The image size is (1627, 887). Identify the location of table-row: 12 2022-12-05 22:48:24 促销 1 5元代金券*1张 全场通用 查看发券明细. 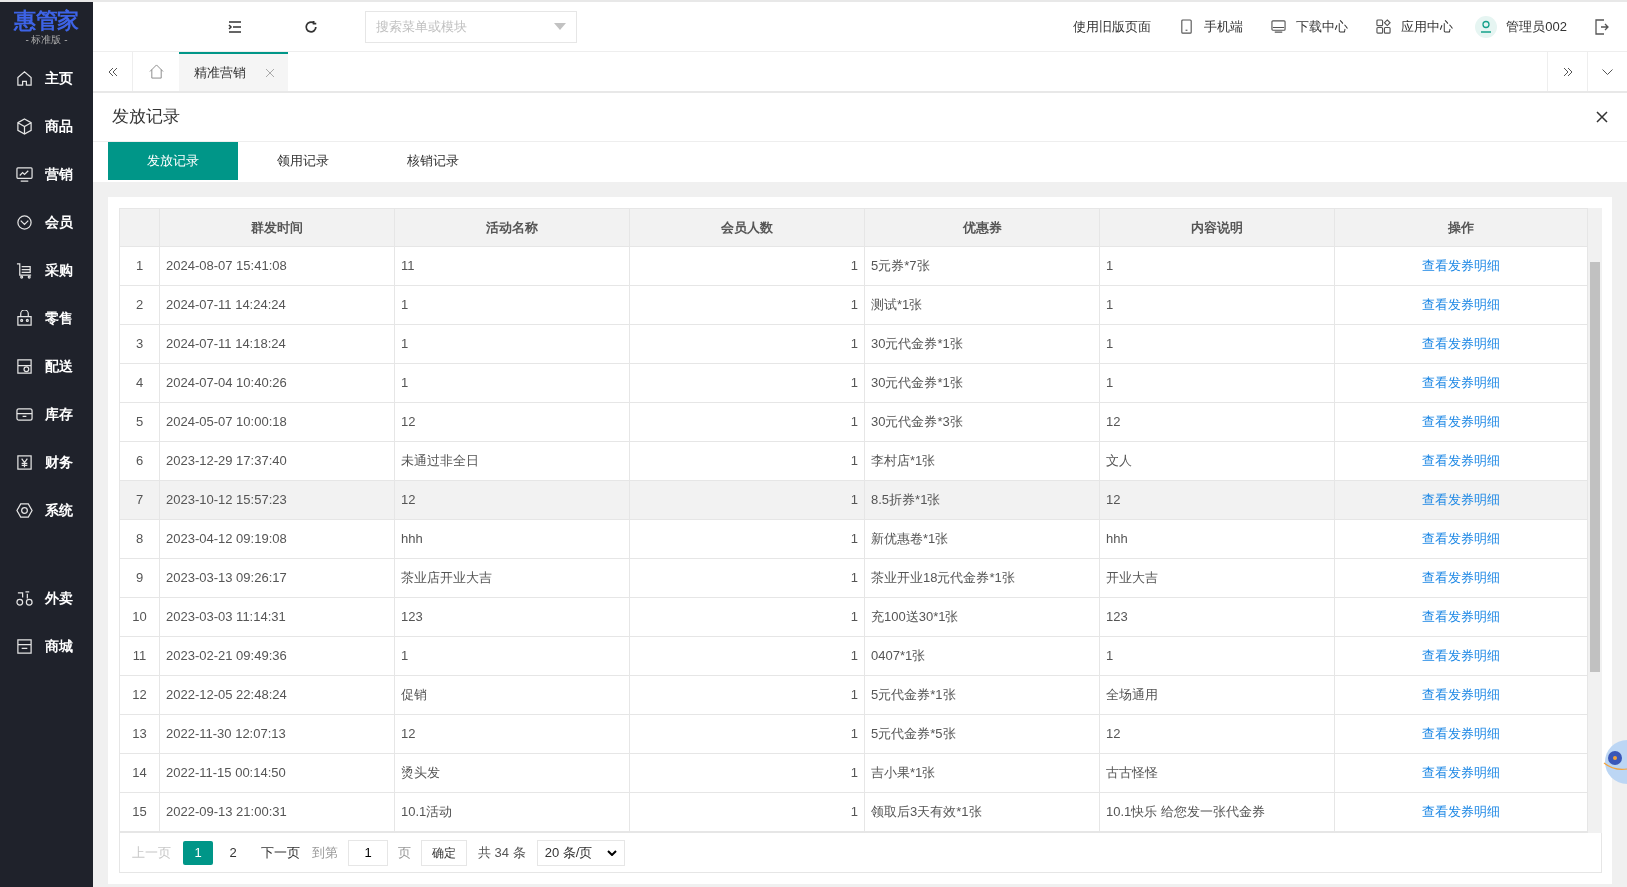
(853, 695).